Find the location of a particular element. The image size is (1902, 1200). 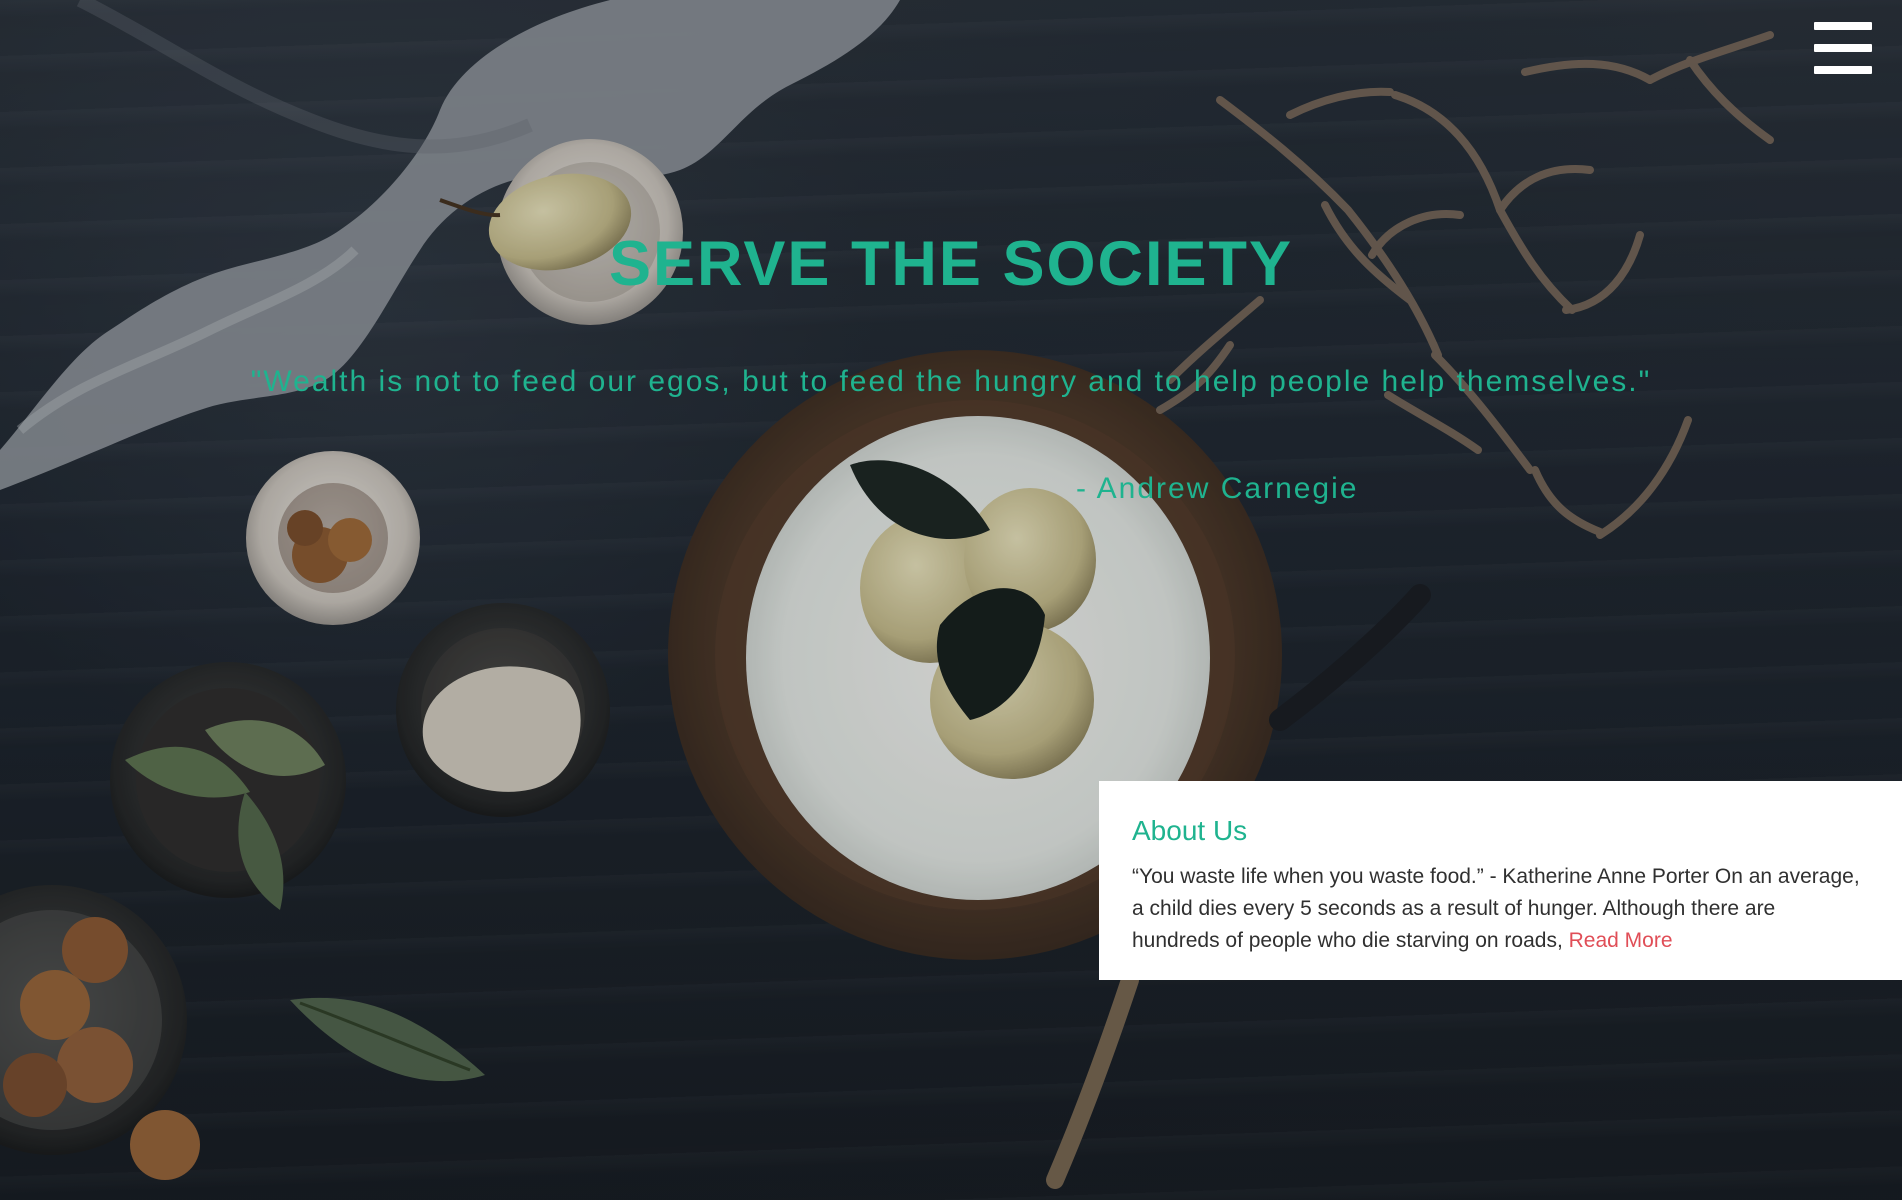

hero-author: - Andrew Carnegie is located at coordinates (1217, 488).